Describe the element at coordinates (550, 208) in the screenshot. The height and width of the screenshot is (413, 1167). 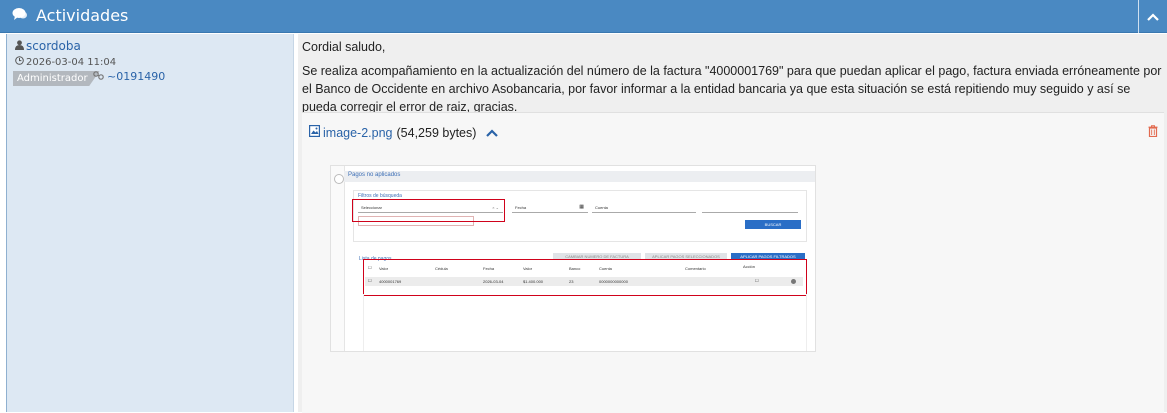
I see `thumb-date-field: Fecha ▦` at that location.